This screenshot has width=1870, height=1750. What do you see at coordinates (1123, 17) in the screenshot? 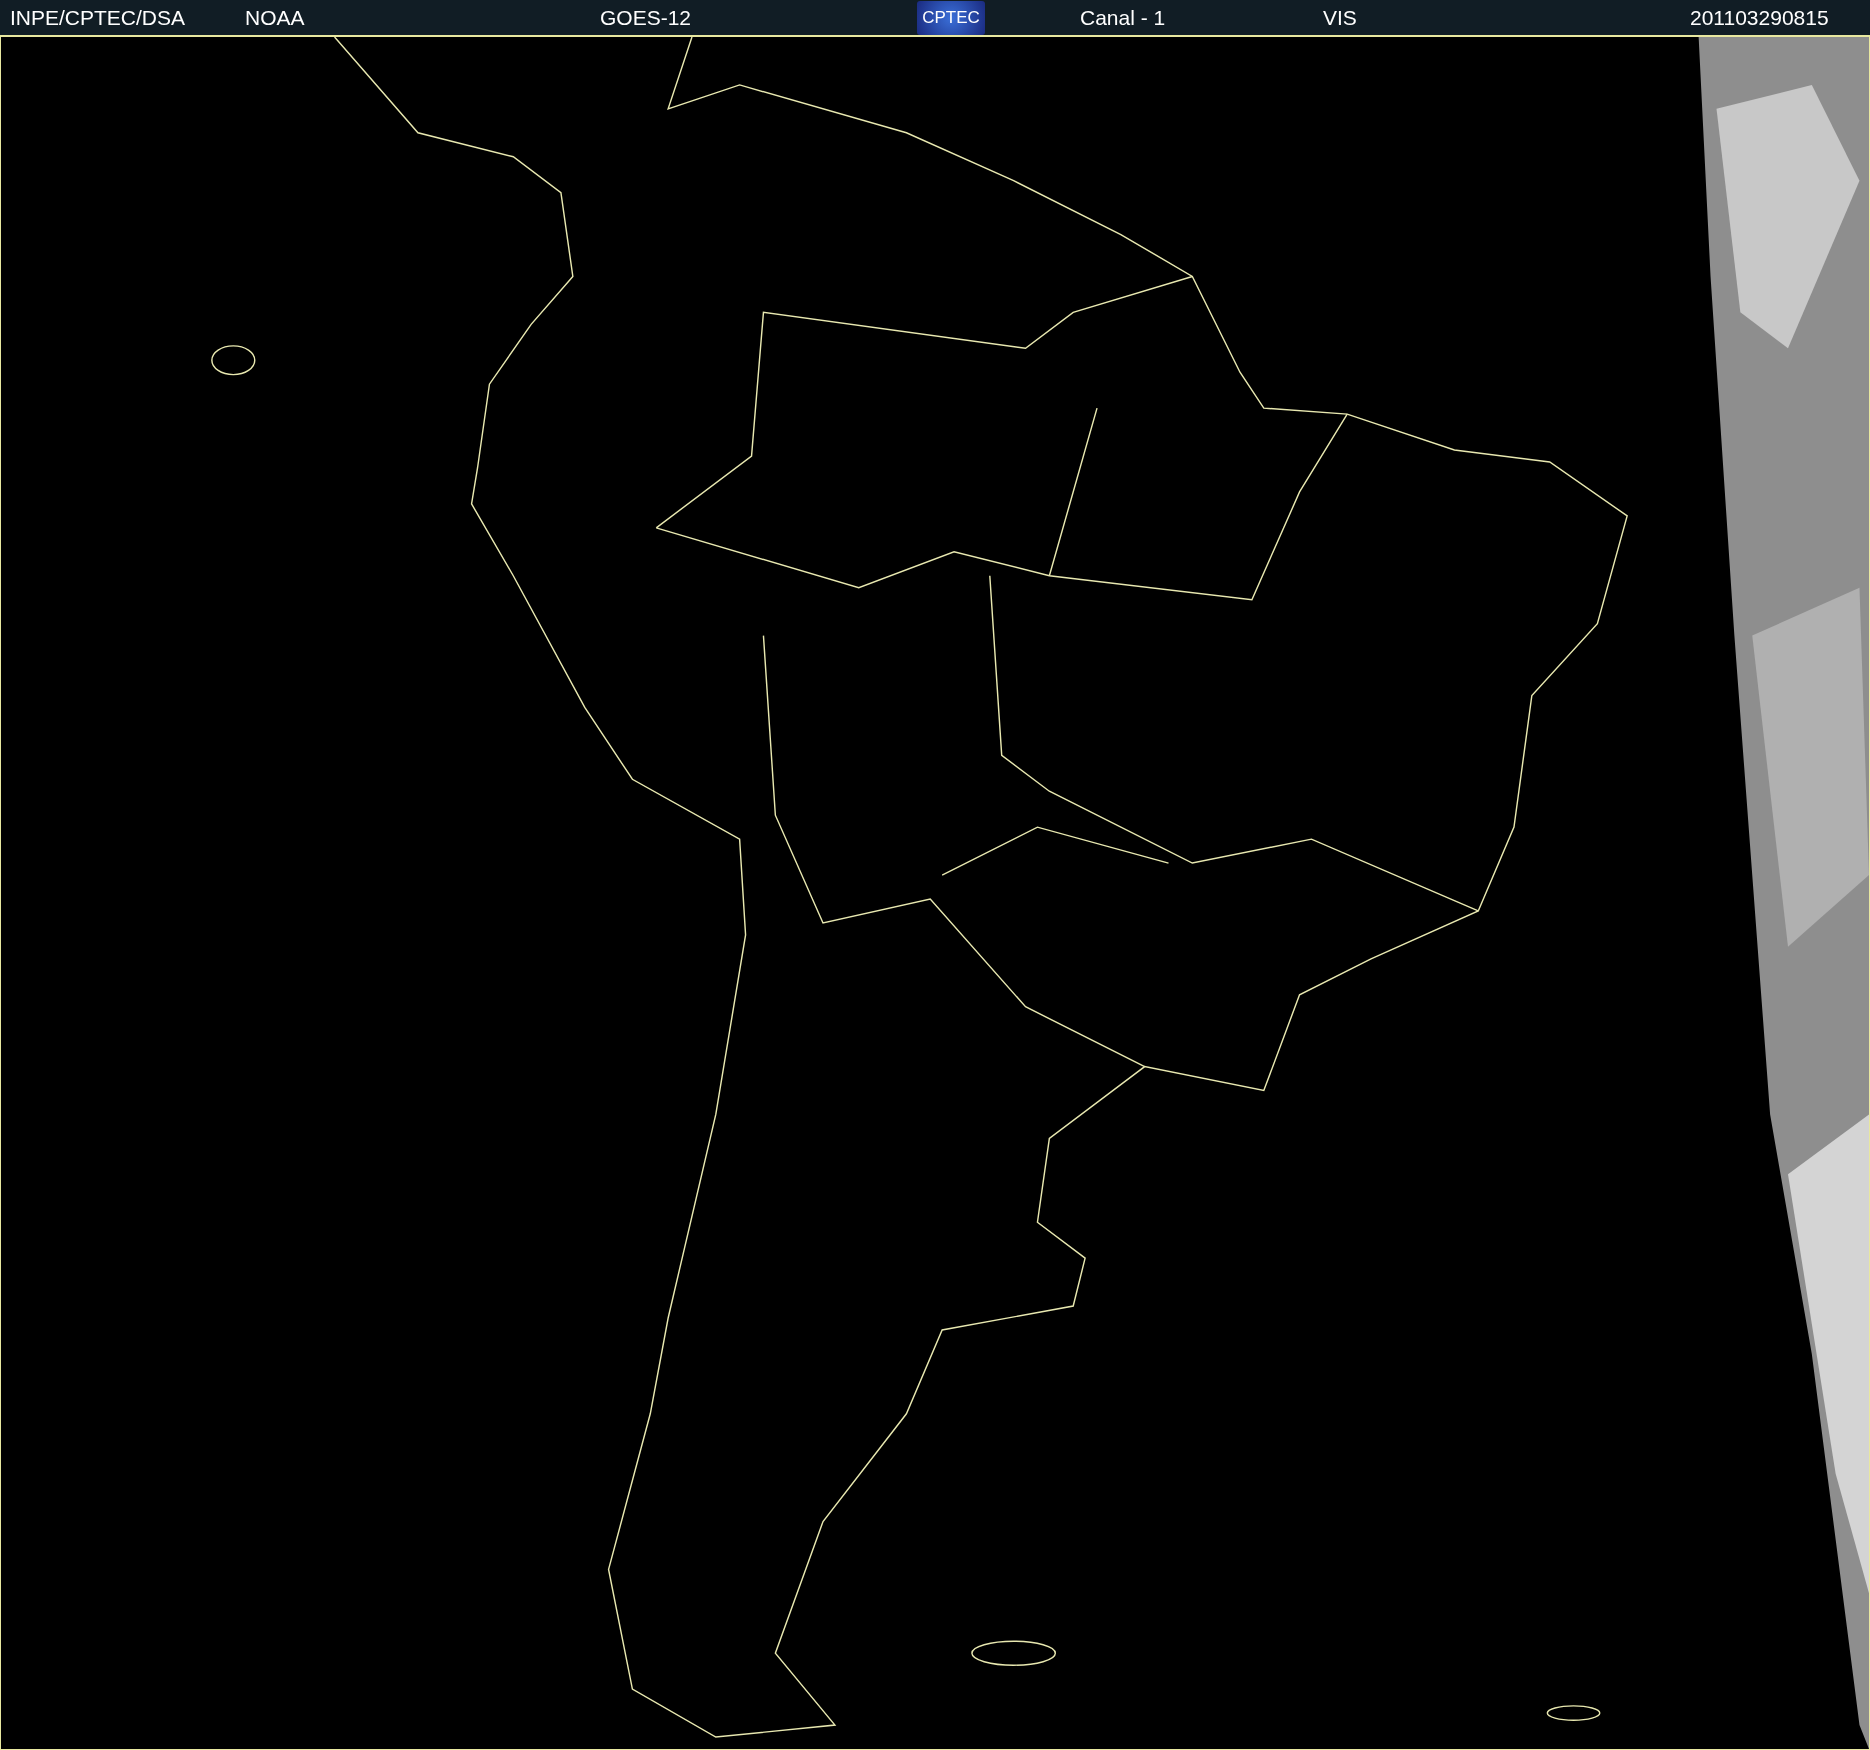
I see `channel-label: Canal - 1` at bounding box center [1123, 17].